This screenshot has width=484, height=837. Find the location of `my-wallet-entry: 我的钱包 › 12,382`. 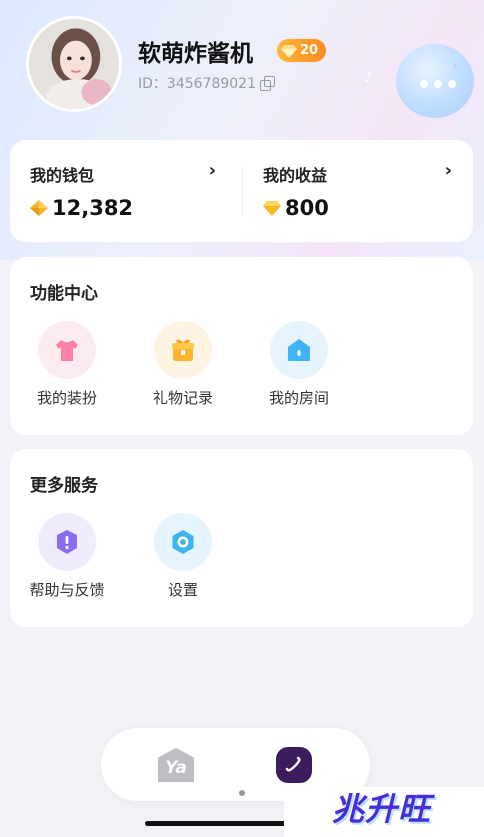

my-wallet-entry: 我的钱包 › 12,382 is located at coordinates (125, 191).